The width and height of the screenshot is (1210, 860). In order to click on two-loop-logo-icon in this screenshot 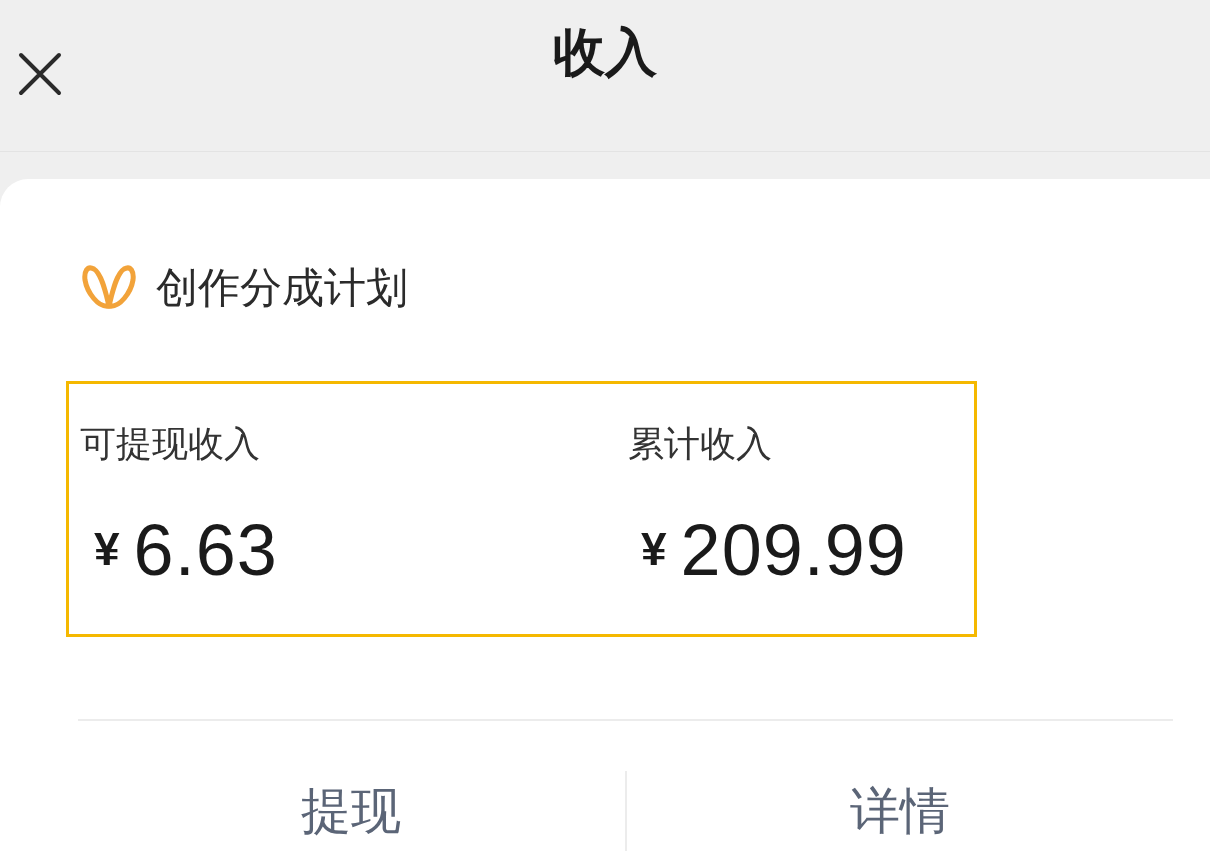, I will do `click(109, 288)`.